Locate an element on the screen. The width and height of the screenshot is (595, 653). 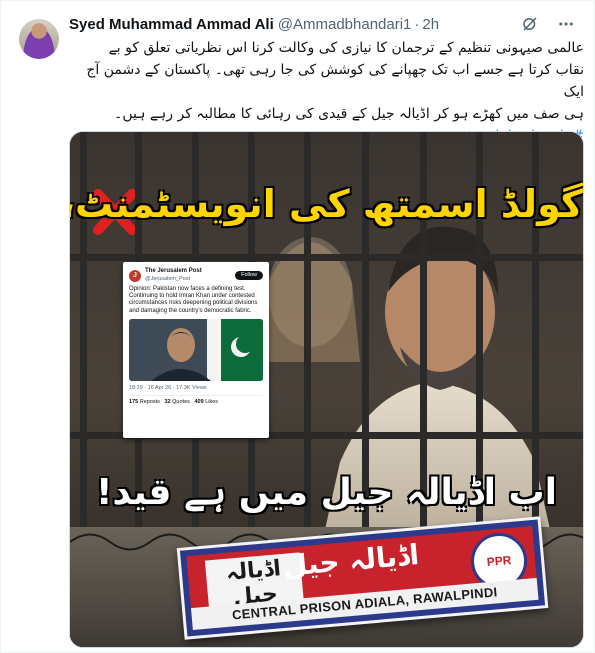
likes-count: 409 is located at coordinates (199, 402).